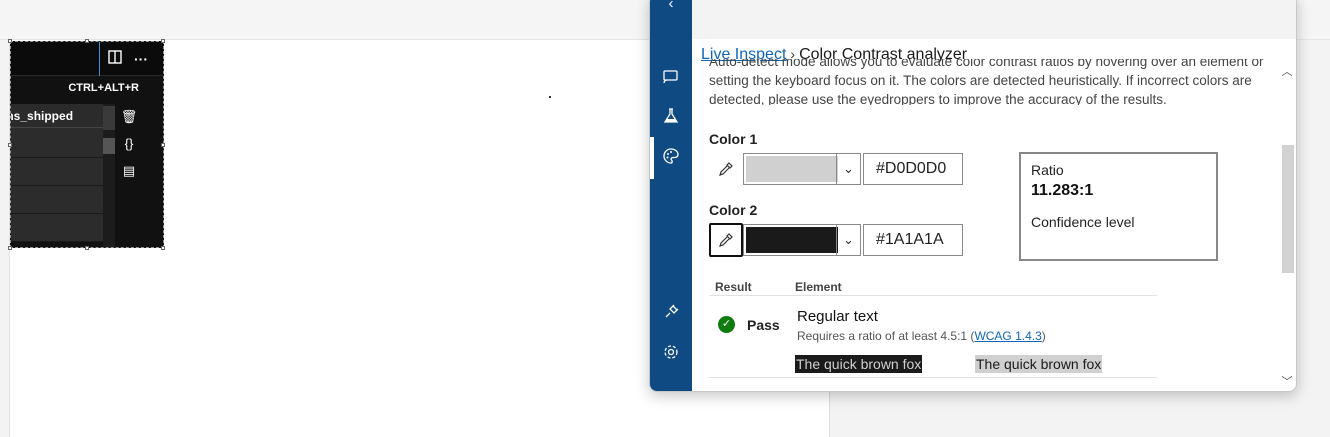 Image resolution: width=1330 pixels, height=437 pixels. Describe the element at coordinates (733, 210) in the screenshot. I see `color2-label: Color 2` at that location.